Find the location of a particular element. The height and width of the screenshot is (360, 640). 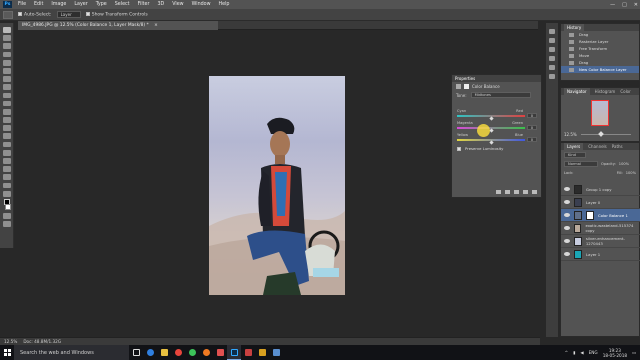

minimize-button: — is located at coordinates (612, 5).